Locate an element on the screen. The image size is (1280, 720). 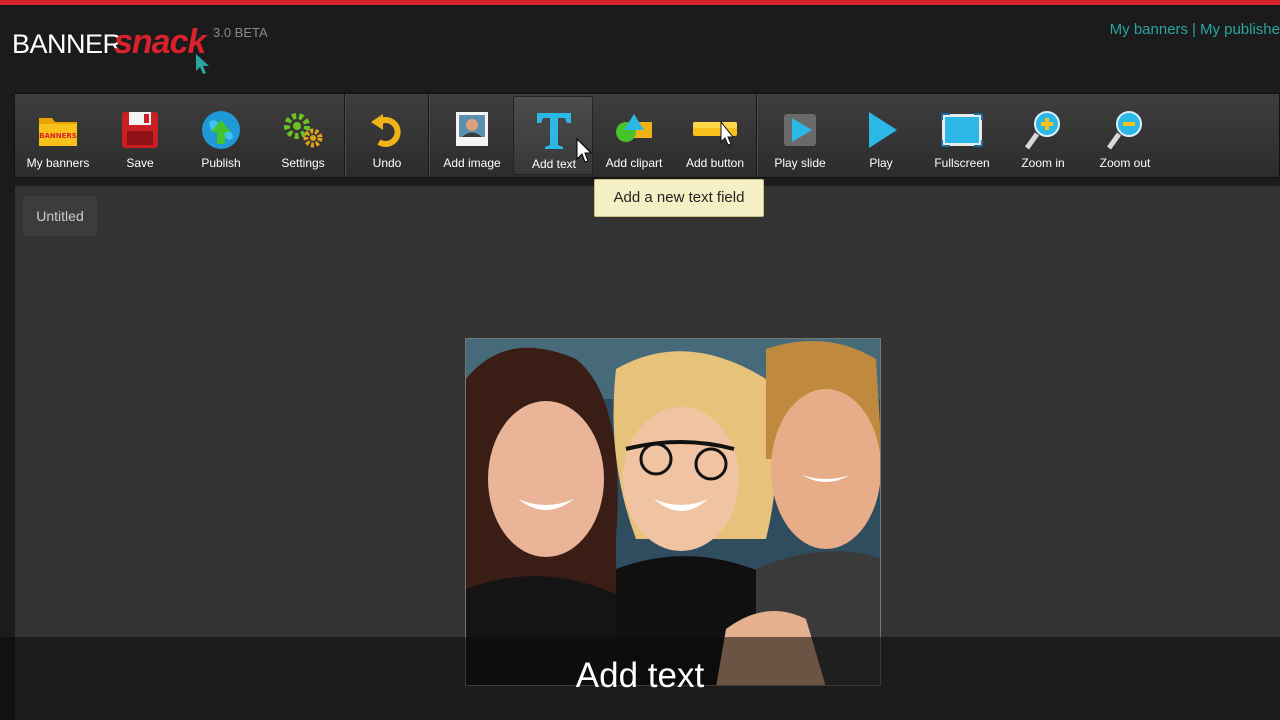
zoom-out-icon is located at coordinates (1124, 130).